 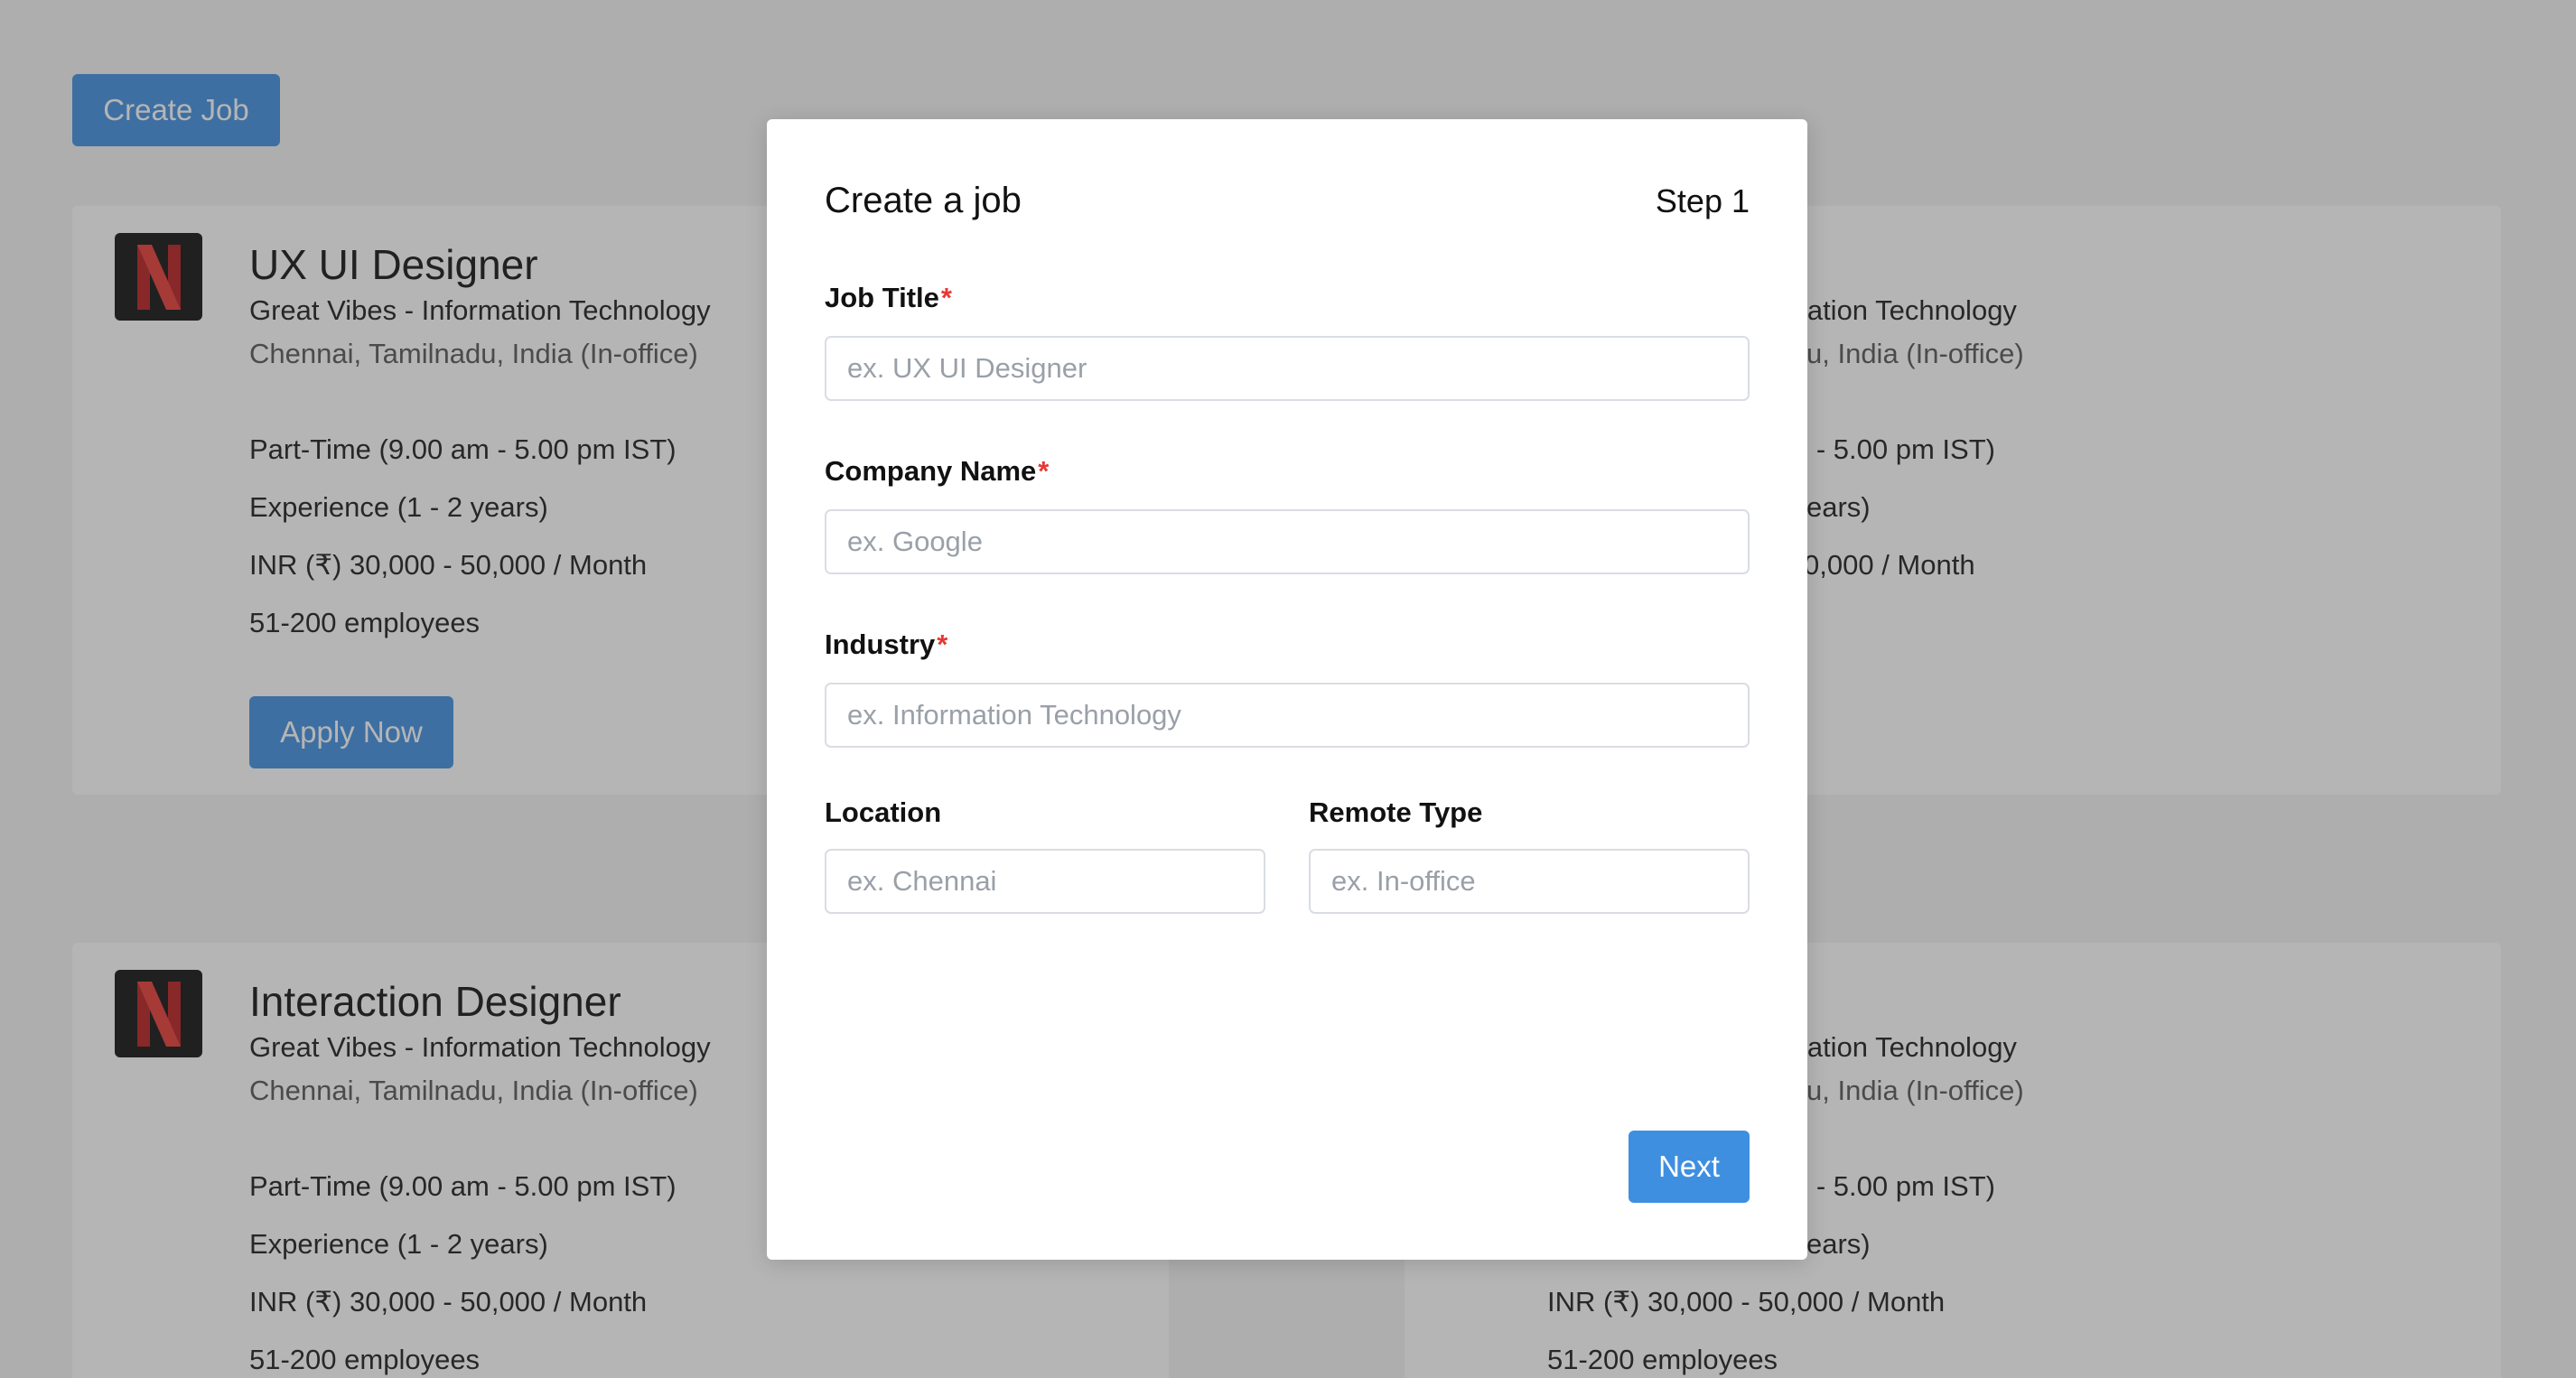 What do you see at coordinates (1287, 715) in the screenshot?
I see `industry-input` at bounding box center [1287, 715].